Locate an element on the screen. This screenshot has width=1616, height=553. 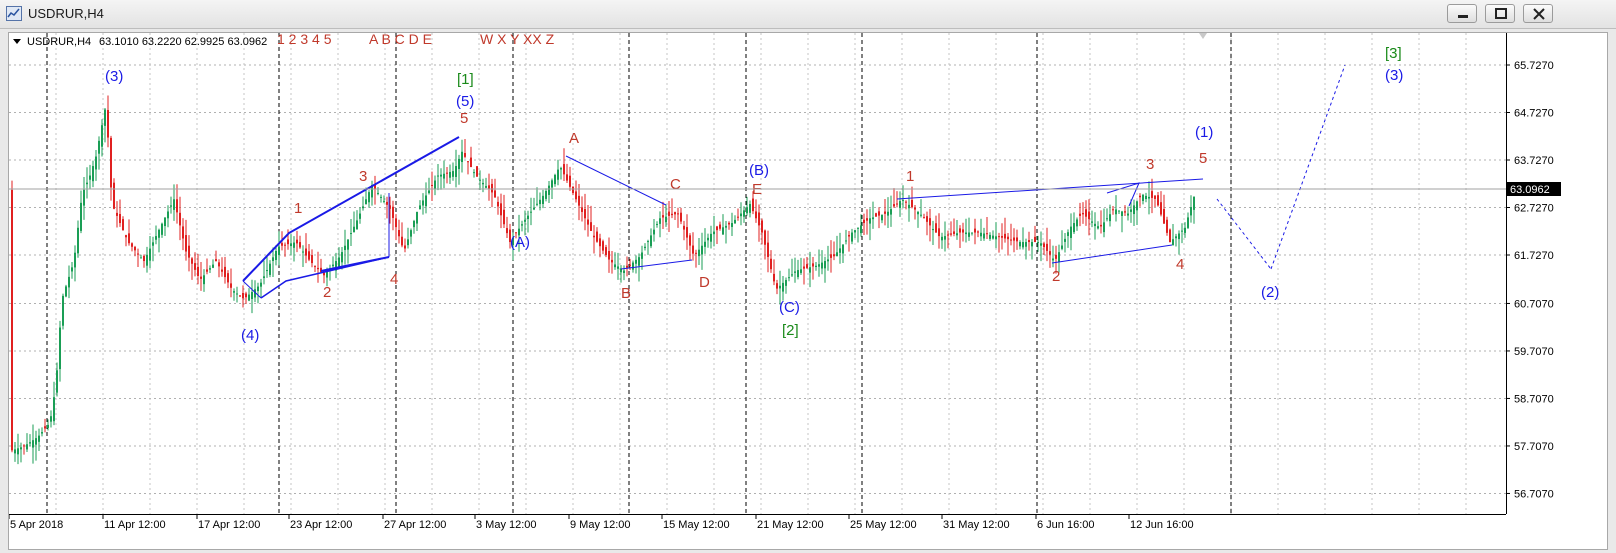
dropdown-arrow-icon is located at coordinates (17, 41).